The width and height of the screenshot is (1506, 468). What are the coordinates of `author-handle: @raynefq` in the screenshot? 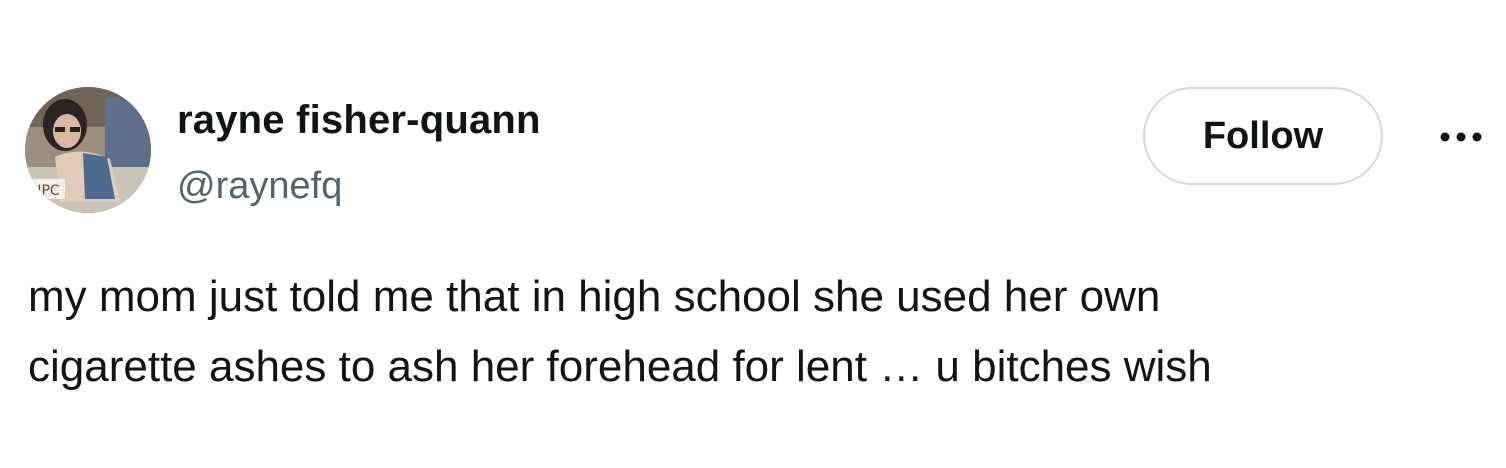 It's located at (259, 186).